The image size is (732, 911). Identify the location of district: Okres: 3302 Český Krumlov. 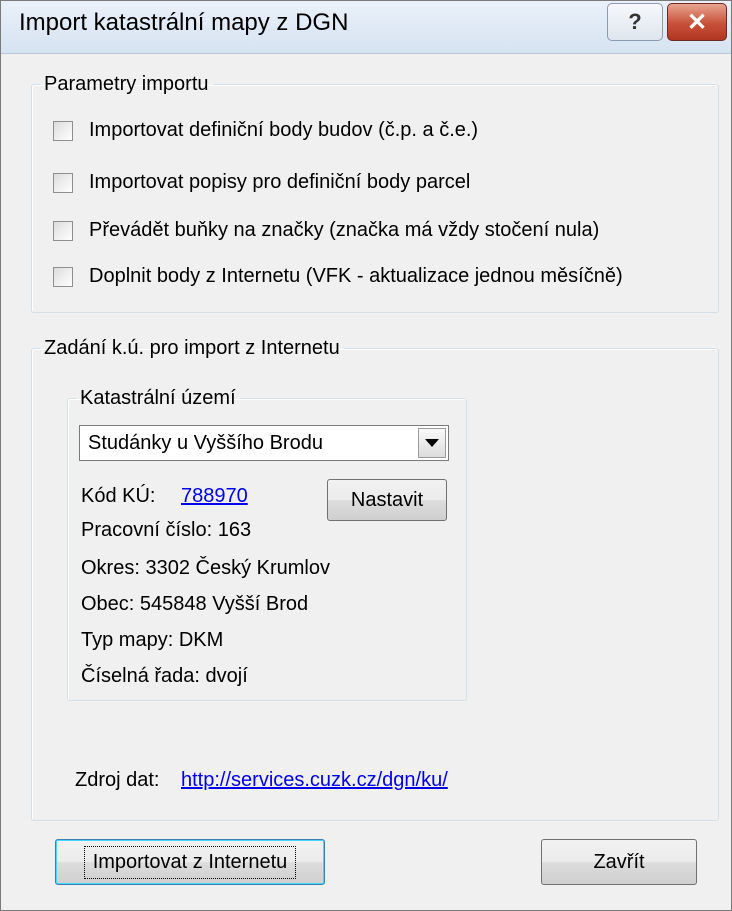
(205, 568).